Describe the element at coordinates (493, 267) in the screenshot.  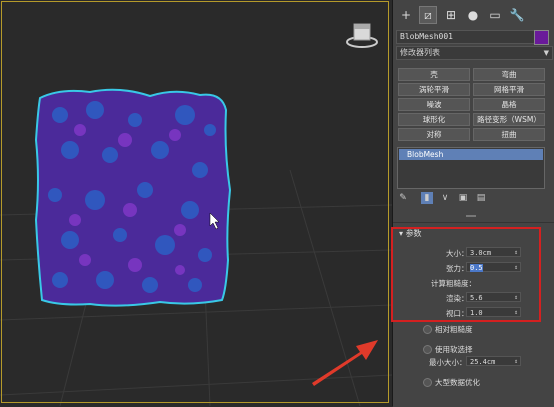
I see `tension-spinner: 0.5 ⇕` at that location.